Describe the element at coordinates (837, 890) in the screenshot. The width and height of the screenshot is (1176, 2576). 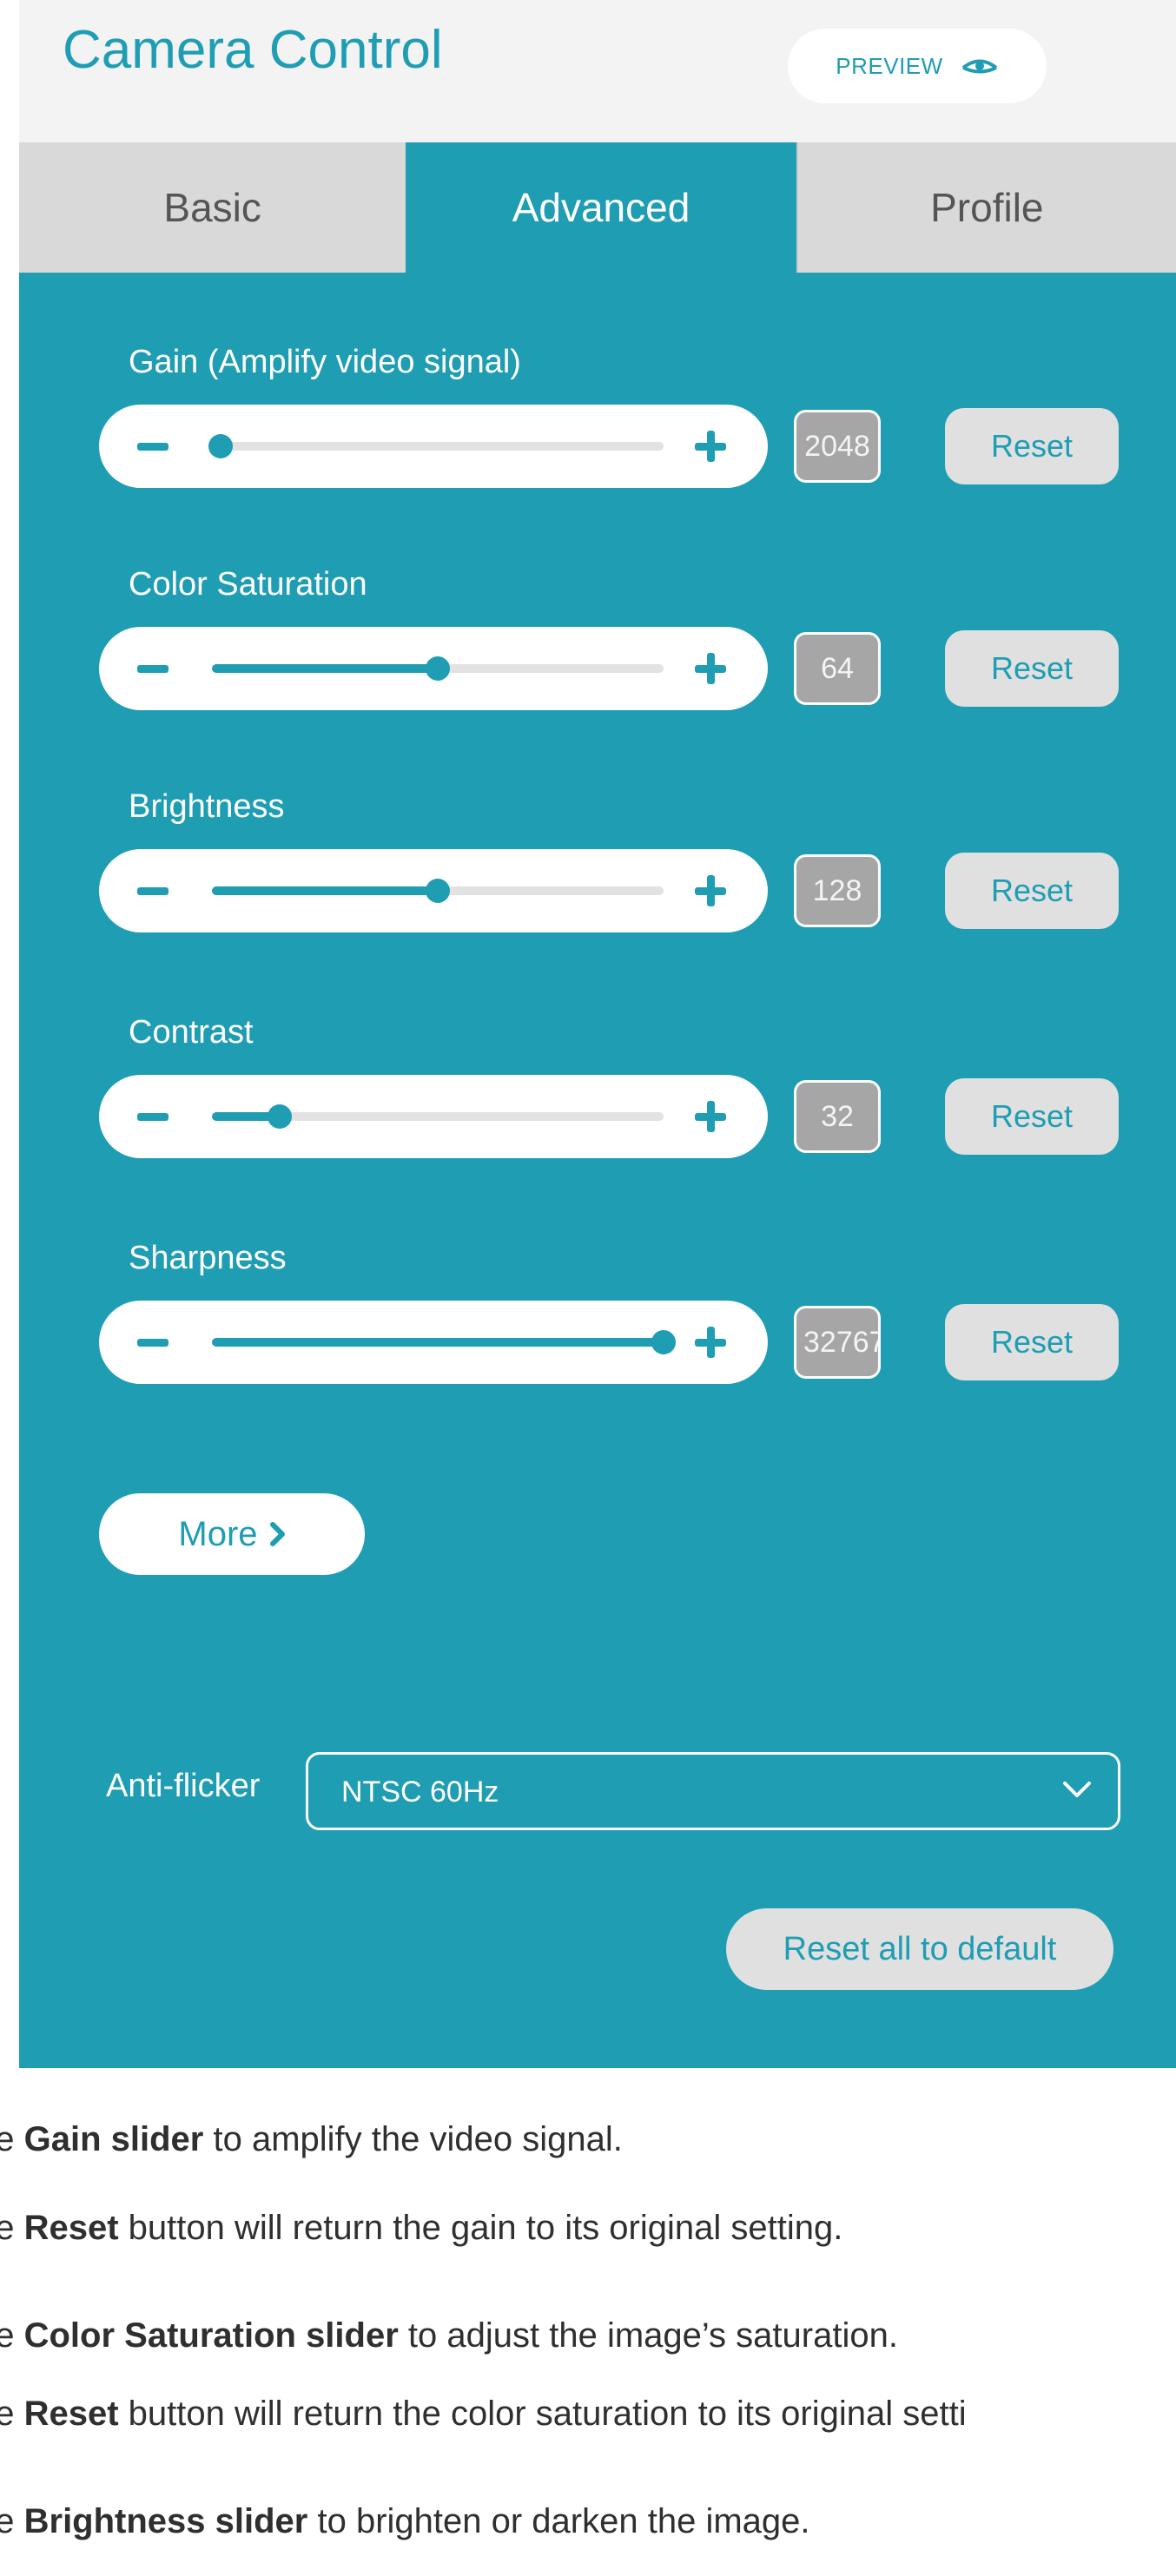
I see `brightness-value: 128` at that location.